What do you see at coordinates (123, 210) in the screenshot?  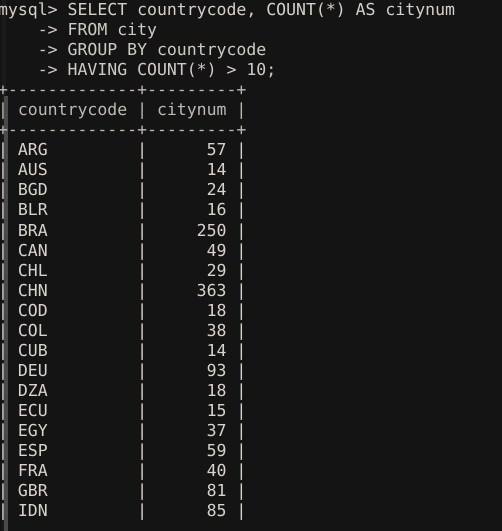 I see `table-row: | BLR | 16 |` at bounding box center [123, 210].